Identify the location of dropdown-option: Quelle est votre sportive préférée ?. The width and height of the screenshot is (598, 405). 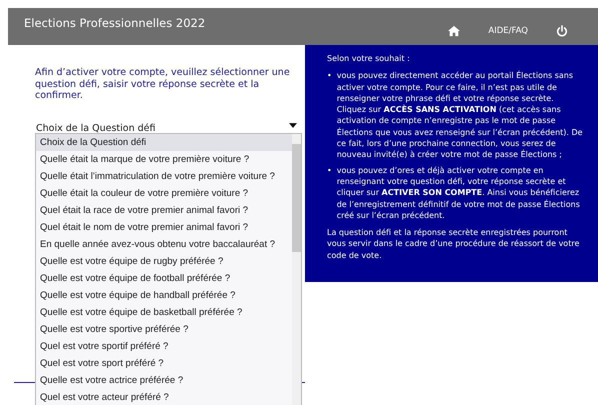
(164, 329).